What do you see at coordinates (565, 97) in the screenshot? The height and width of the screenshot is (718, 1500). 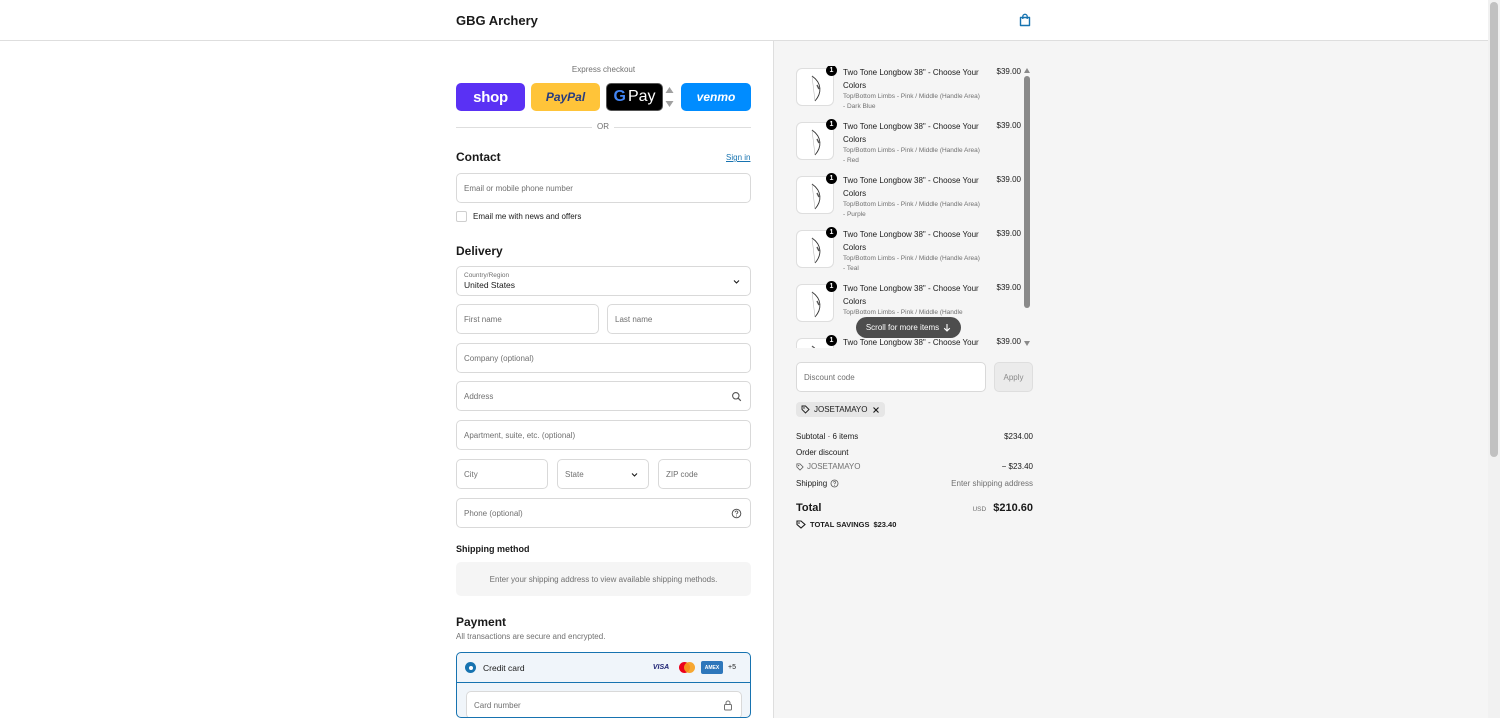 I see `paypal-button: PayPal` at bounding box center [565, 97].